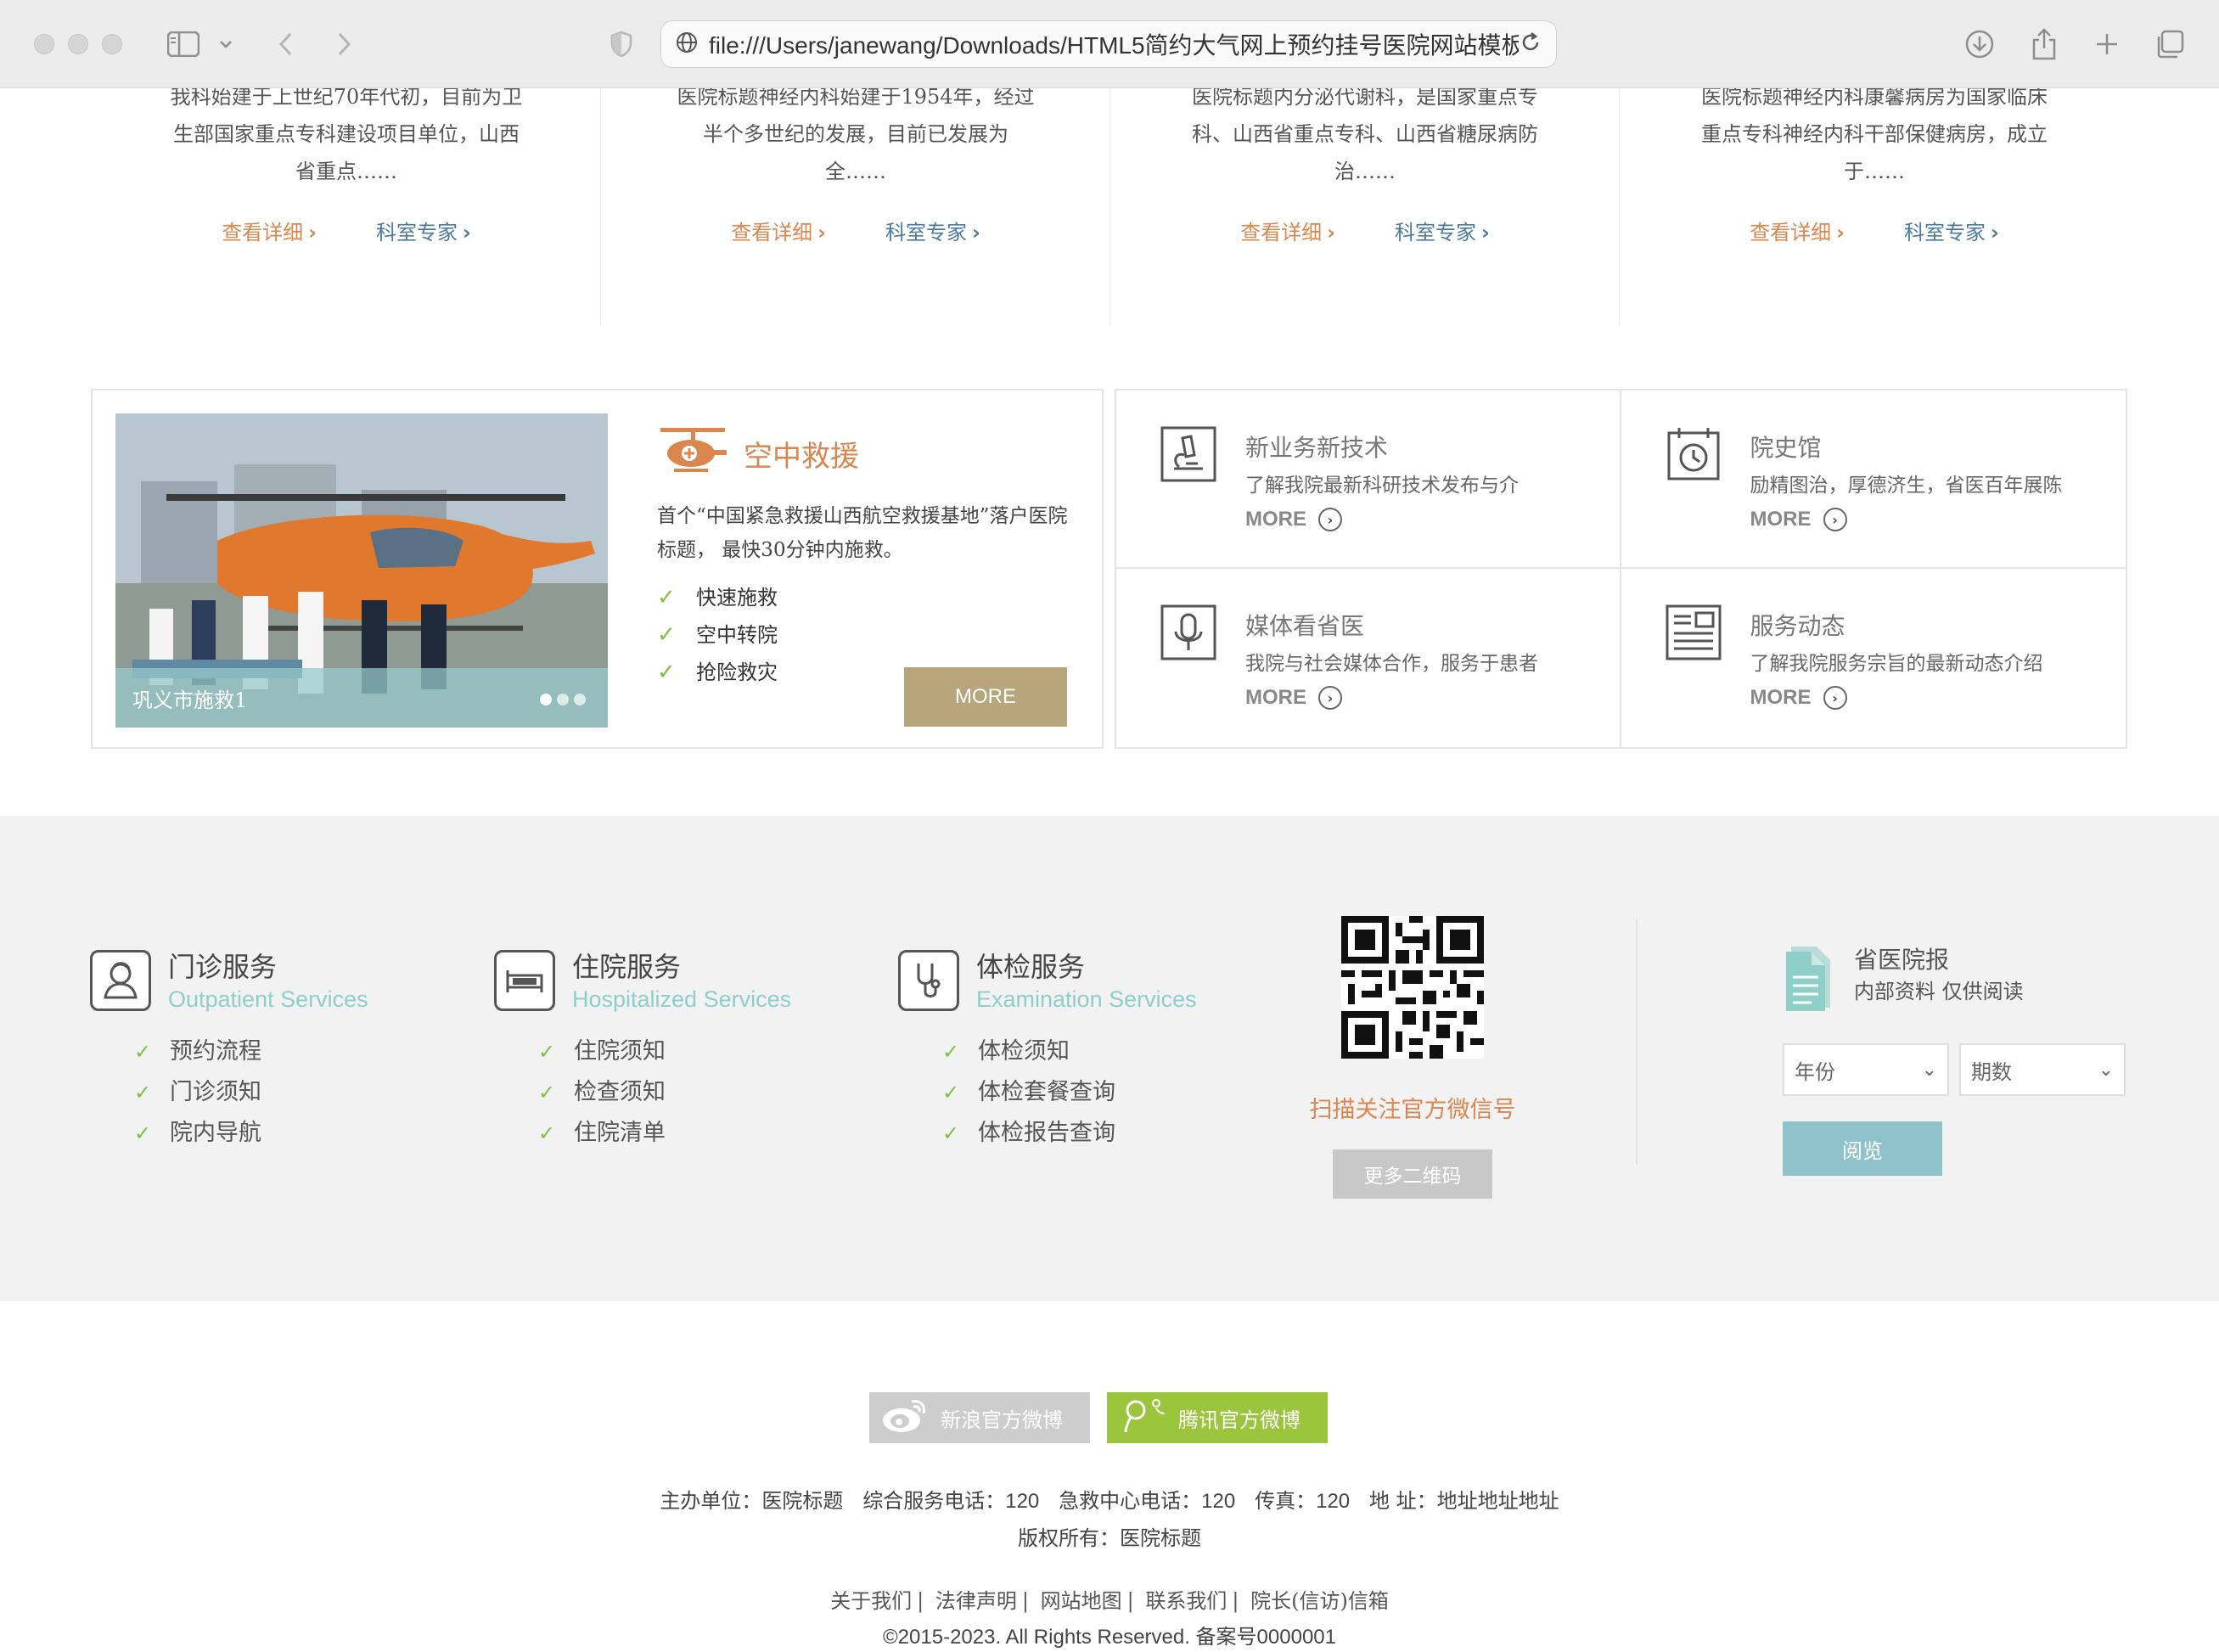 The image size is (2219, 1652). Describe the element at coordinates (78, 44) in the screenshot. I see `minimize-window-button` at that location.